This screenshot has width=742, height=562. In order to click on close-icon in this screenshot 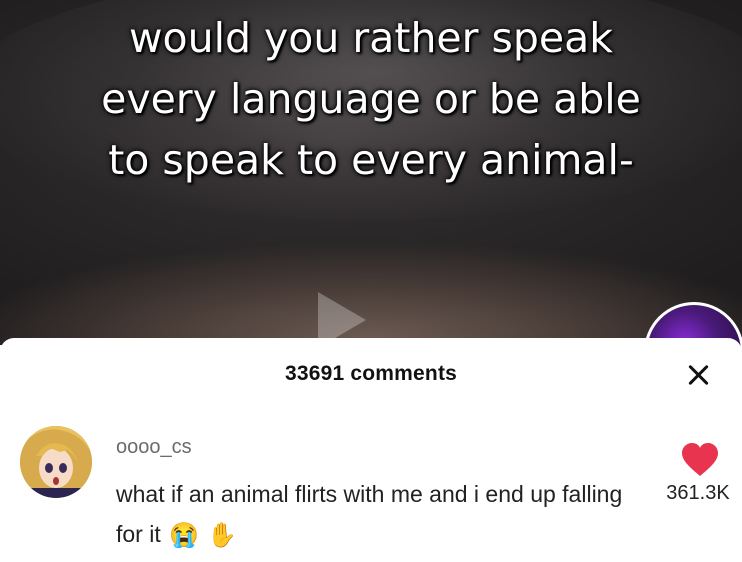, I will do `click(699, 375)`.